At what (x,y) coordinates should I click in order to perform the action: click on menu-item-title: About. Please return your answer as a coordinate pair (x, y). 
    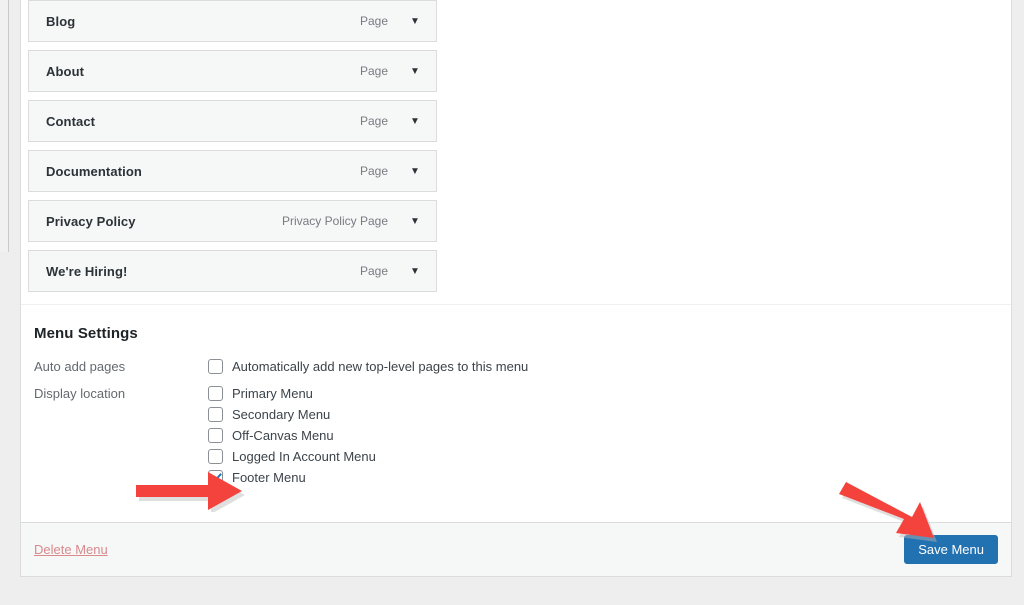
    Looking at the image, I should click on (65, 71).